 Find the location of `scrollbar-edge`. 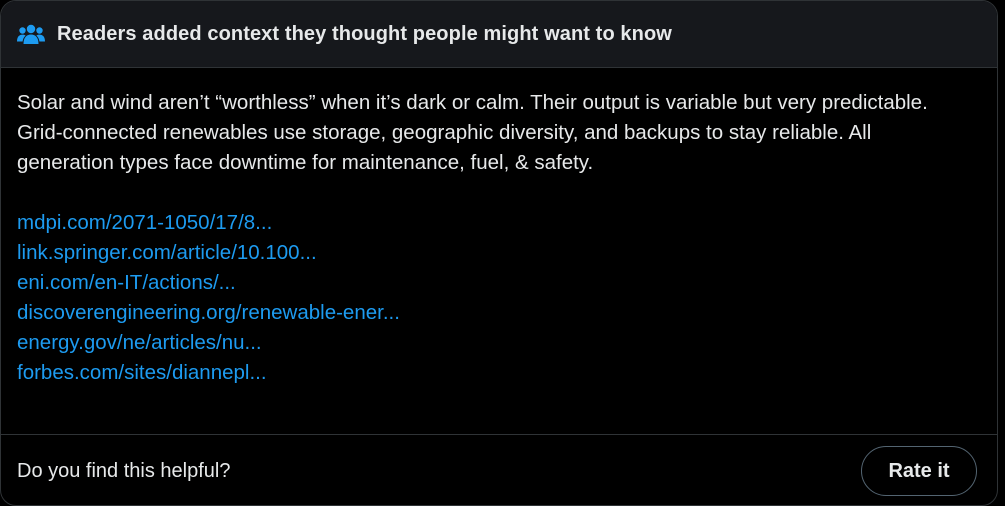

scrollbar-edge is located at coordinates (1001, 253).